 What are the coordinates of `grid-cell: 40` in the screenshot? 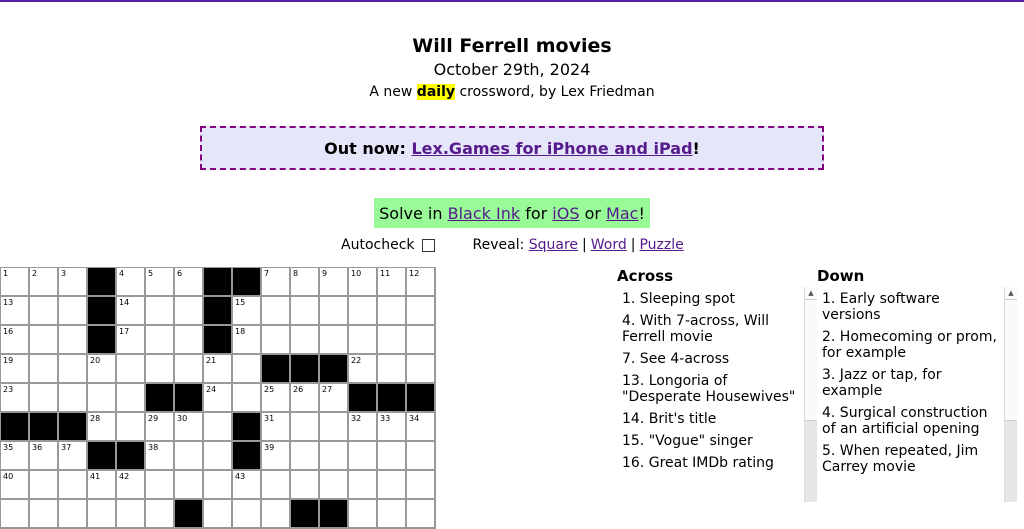 It's located at (15, 485).